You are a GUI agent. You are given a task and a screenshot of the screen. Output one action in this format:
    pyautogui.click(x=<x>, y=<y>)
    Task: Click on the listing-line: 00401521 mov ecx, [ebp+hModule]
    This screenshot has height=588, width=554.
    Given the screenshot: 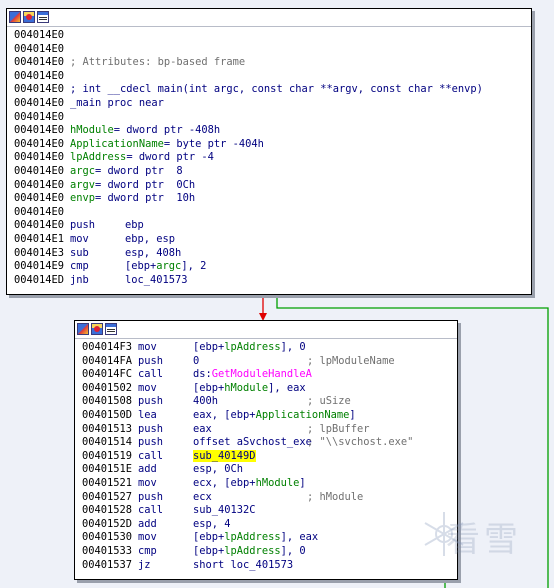 What is the action you would take?
    pyautogui.click(x=266, y=484)
    